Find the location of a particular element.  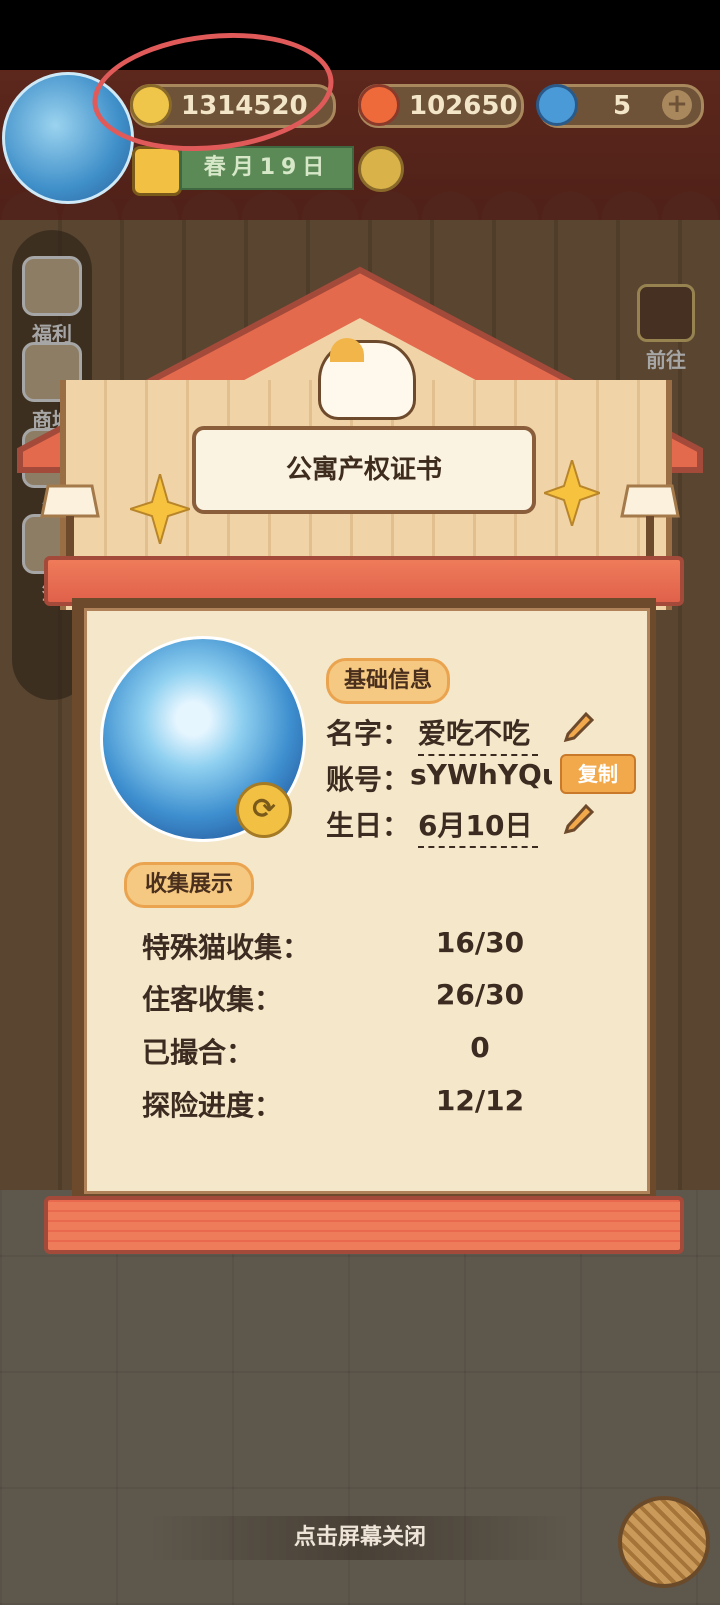

account-label: 账号： is located at coordinates (368, 779).